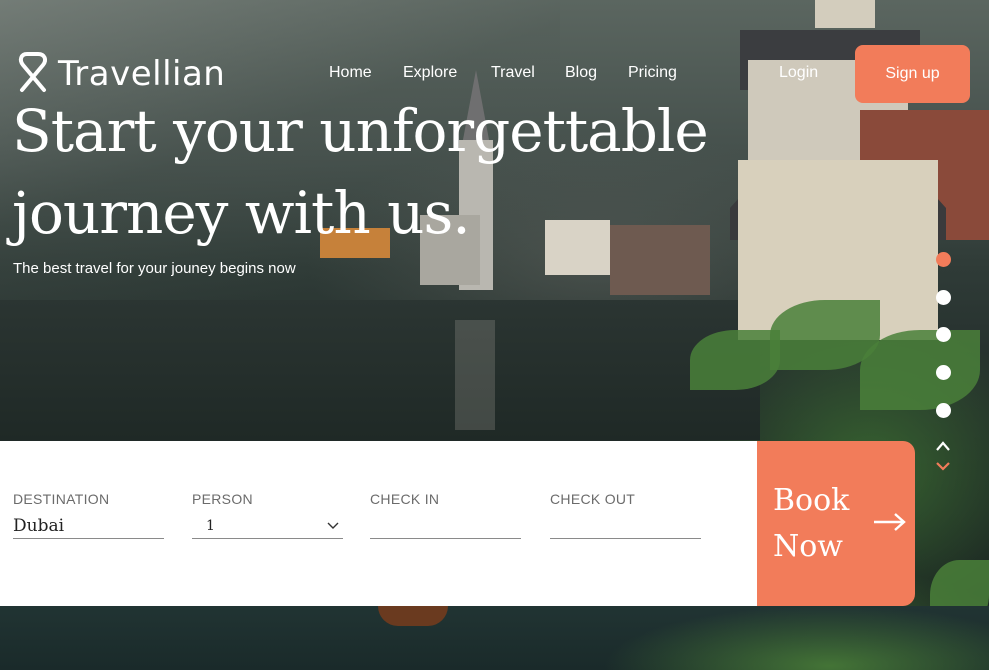 The width and height of the screenshot is (989, 670). What do you see at coordinates (445, 526) in the screenshot?
I see `check-in-input` at bounding box center [445, 526].